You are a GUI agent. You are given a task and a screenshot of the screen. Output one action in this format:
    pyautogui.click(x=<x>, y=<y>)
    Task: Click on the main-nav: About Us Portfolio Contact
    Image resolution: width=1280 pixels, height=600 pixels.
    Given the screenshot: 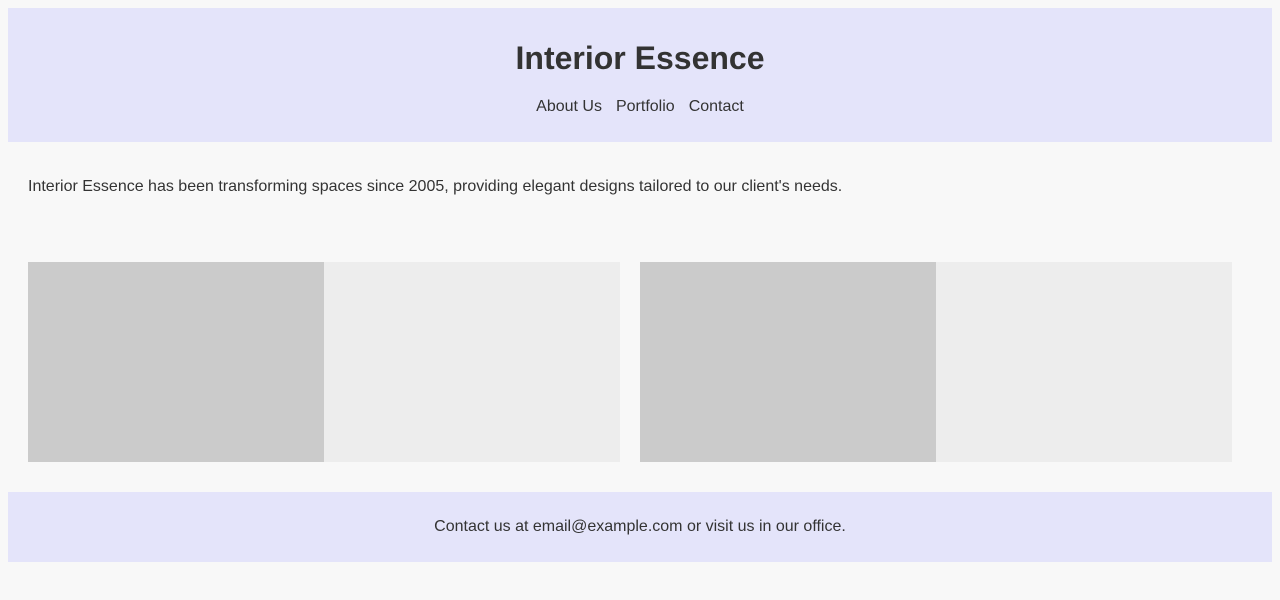 What is the action you would take?
    pyautogui.click(x=640, y=107)
    